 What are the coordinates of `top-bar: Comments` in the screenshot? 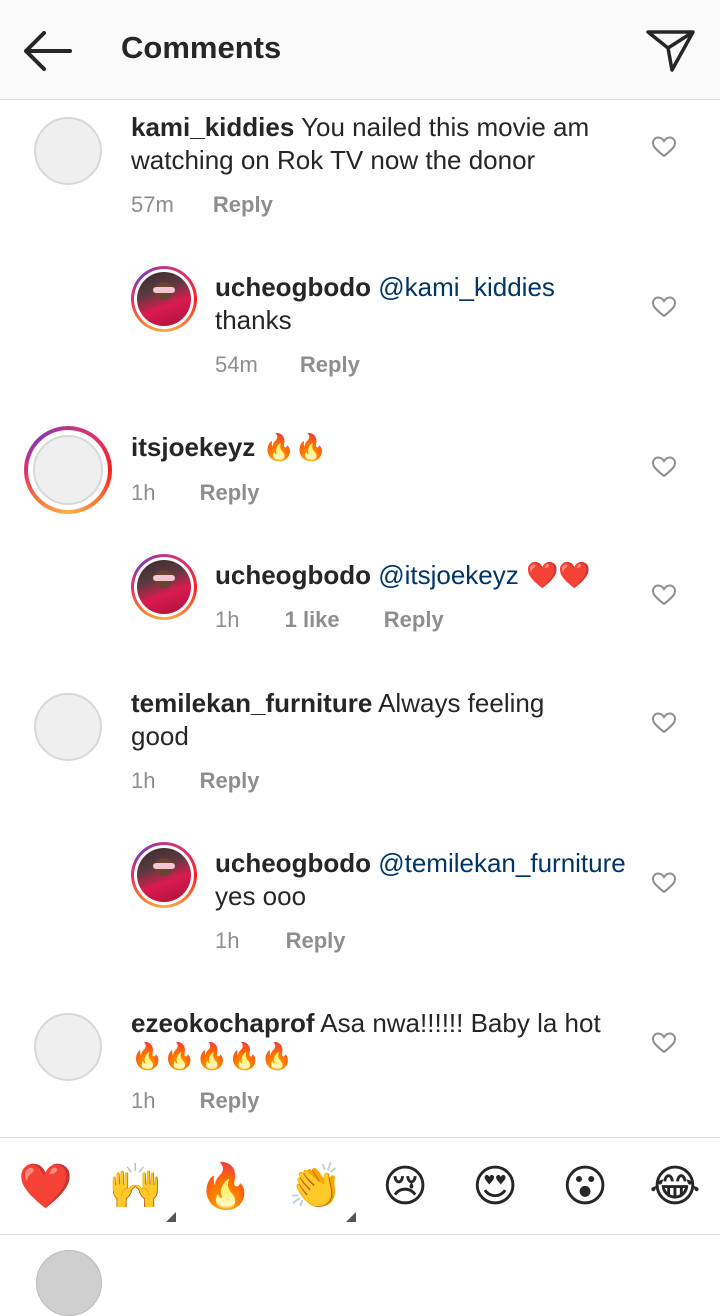 It's located at (360, 50).